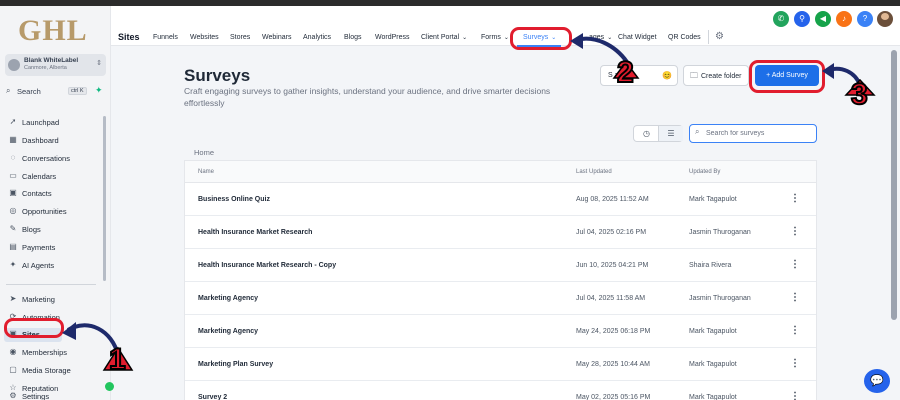 The height and width of the screenshot is (400, 900). Describe the element at coordinates (37, 193) in the screenshot. I see `sidebar-item-label: Contacts` at that location.